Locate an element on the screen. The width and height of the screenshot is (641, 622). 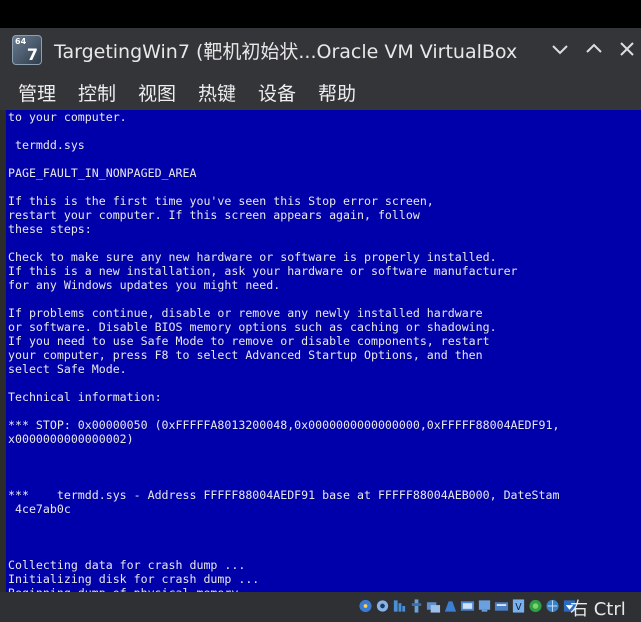
menu-help: 帮助 is located at coordinates (337, 92).